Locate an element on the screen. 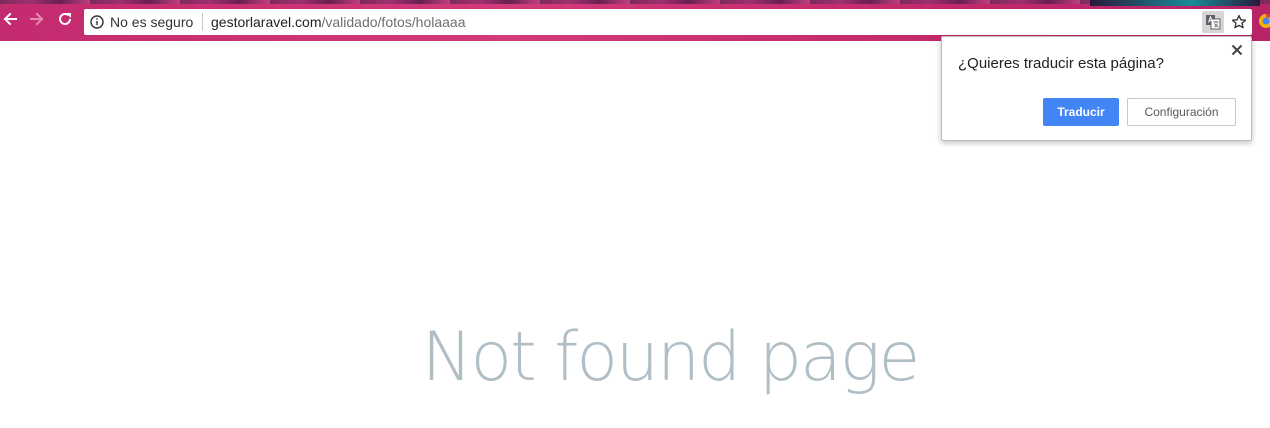 Image resolution: width=1270 pixels, height=428 pixels. star-icon is located at coordinates (1239, 22).